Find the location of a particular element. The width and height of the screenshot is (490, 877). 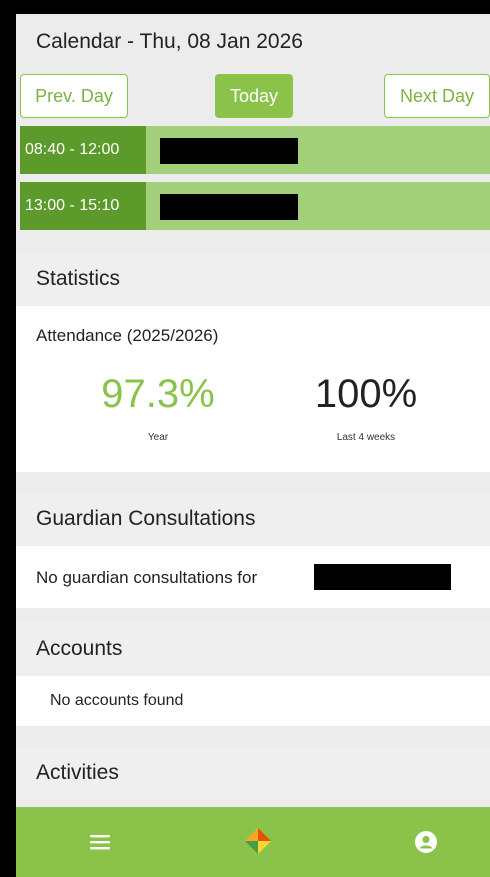

accounts-heading: Accounts is located at coordinates (79, 648).